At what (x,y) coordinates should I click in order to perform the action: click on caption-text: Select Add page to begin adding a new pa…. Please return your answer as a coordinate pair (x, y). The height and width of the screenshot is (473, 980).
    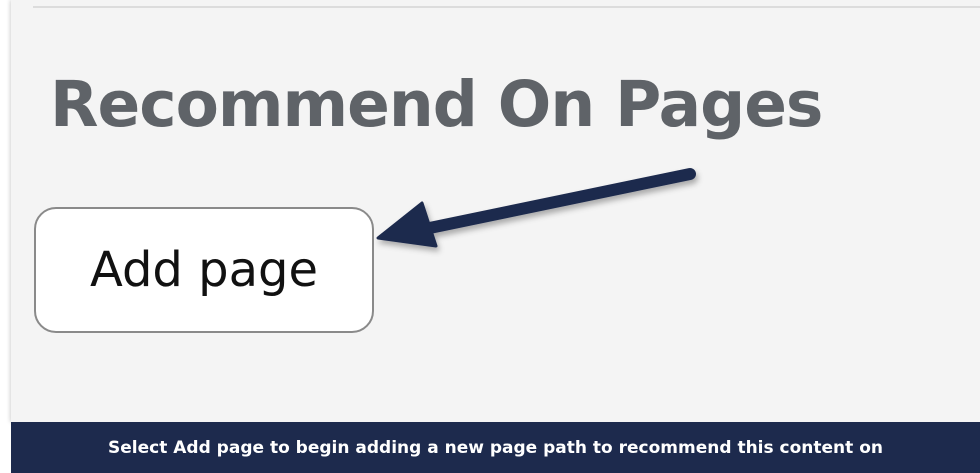
    Looking at the image, I should click on (495, 447).